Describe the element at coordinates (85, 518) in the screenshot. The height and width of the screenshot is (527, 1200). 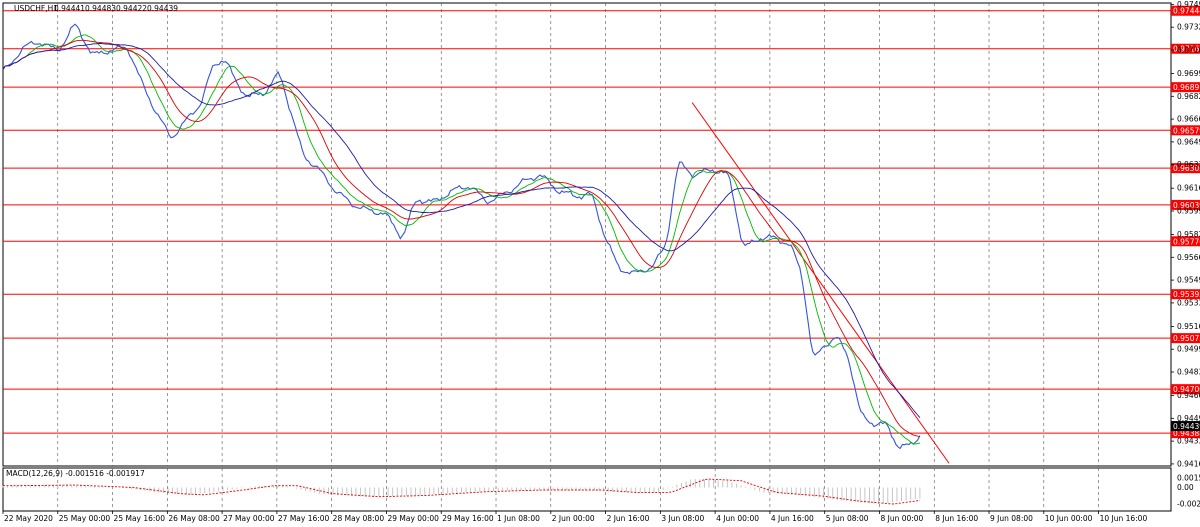
I see `x-tick-label: 25 May 00:00` at that location.